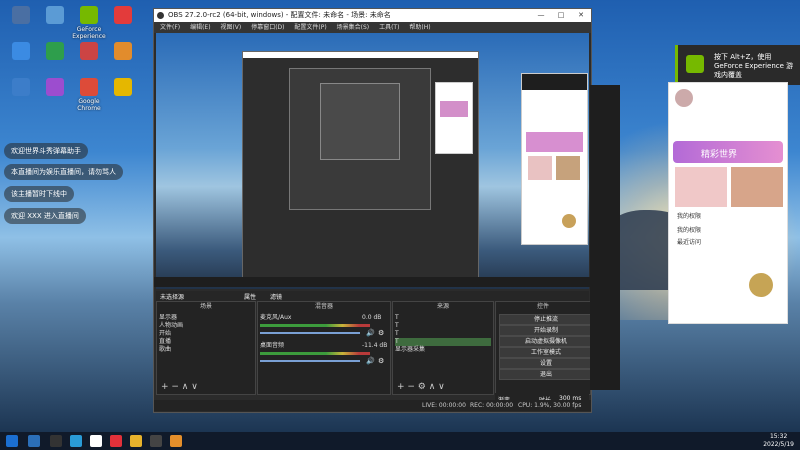 This screenshot has height=450, width=800. What do you see at coordinates (546, 352) in the screenshot?
I see `studio-mode-button: 工作室模式` at bounding box center [546, 352].